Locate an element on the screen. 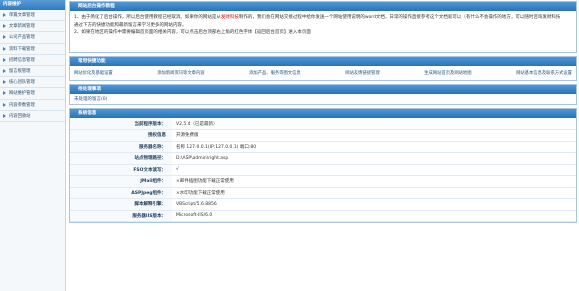  sysinfo-key: JMail组件： is located at coordinates (121, 181).